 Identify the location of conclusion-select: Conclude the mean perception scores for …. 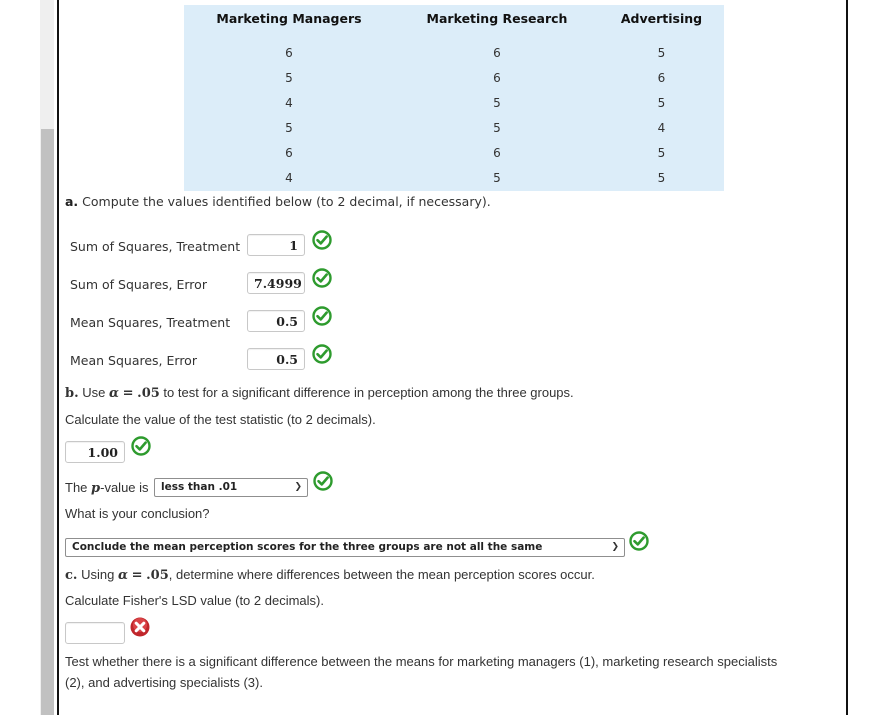
(345, 547).